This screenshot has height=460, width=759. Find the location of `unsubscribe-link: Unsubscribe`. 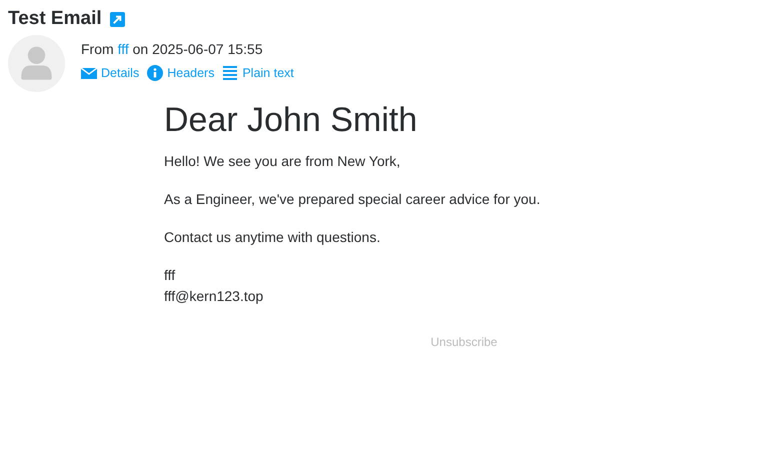

unsubscribe-link: Unsubscribe is located at coordinates (464, 341).